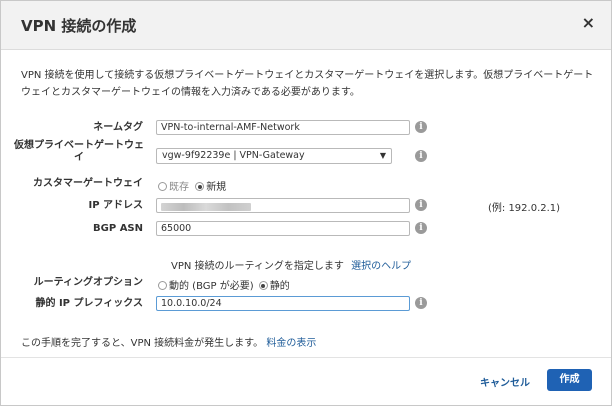 Image resolution: width=612 pixels, height=406 pixels. Describe the element at coordinates (421, 303) in the screenshot. I see `static-prefix-info-icon: i` at that location.